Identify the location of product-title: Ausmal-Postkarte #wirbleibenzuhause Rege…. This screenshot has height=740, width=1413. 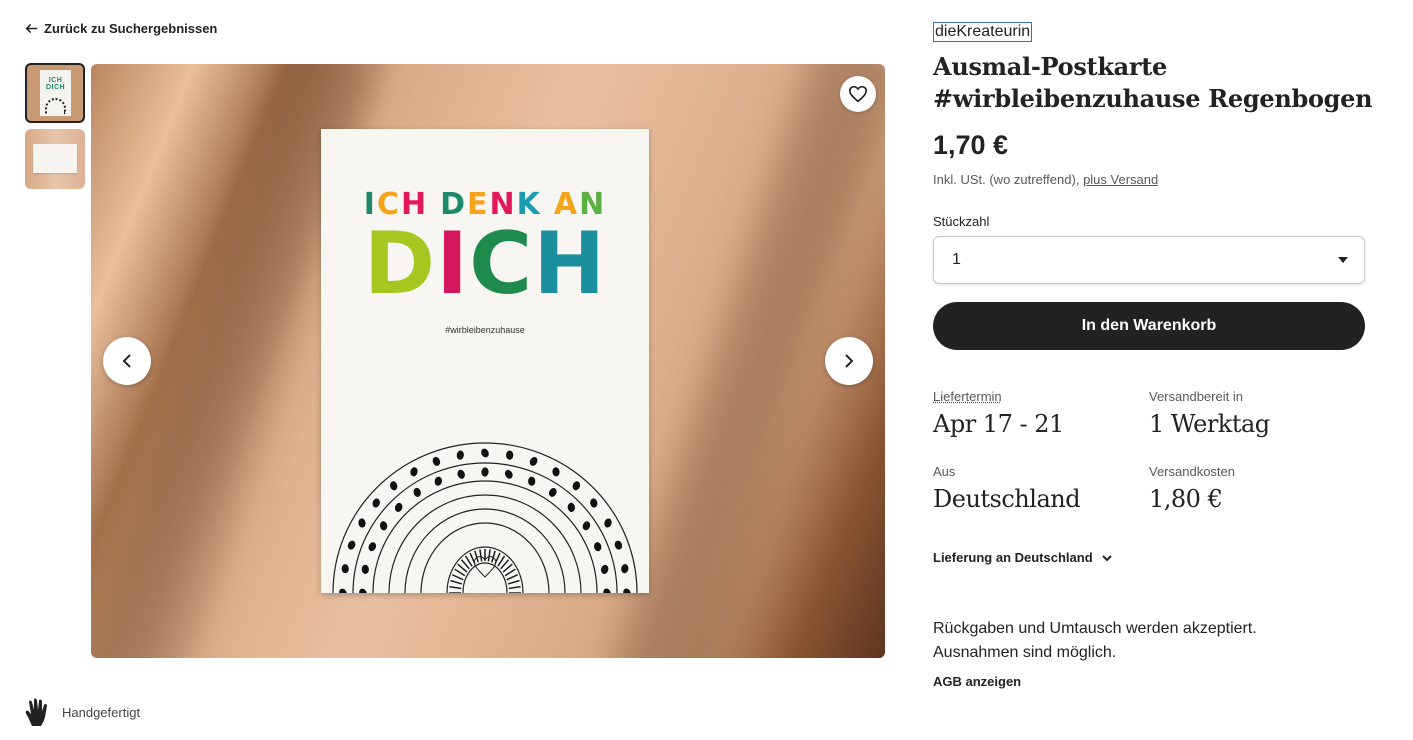
(1153, 82).